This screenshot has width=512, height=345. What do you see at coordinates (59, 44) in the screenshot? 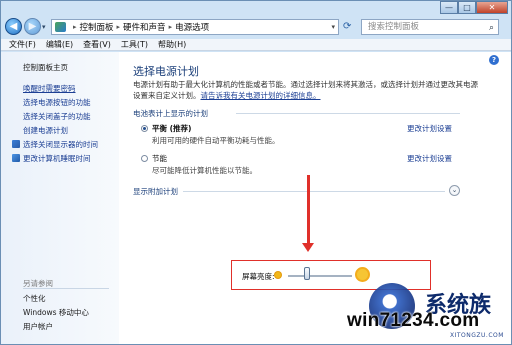
I see `menu-edit: 编辑(E)` at bounding box center [59, 44].